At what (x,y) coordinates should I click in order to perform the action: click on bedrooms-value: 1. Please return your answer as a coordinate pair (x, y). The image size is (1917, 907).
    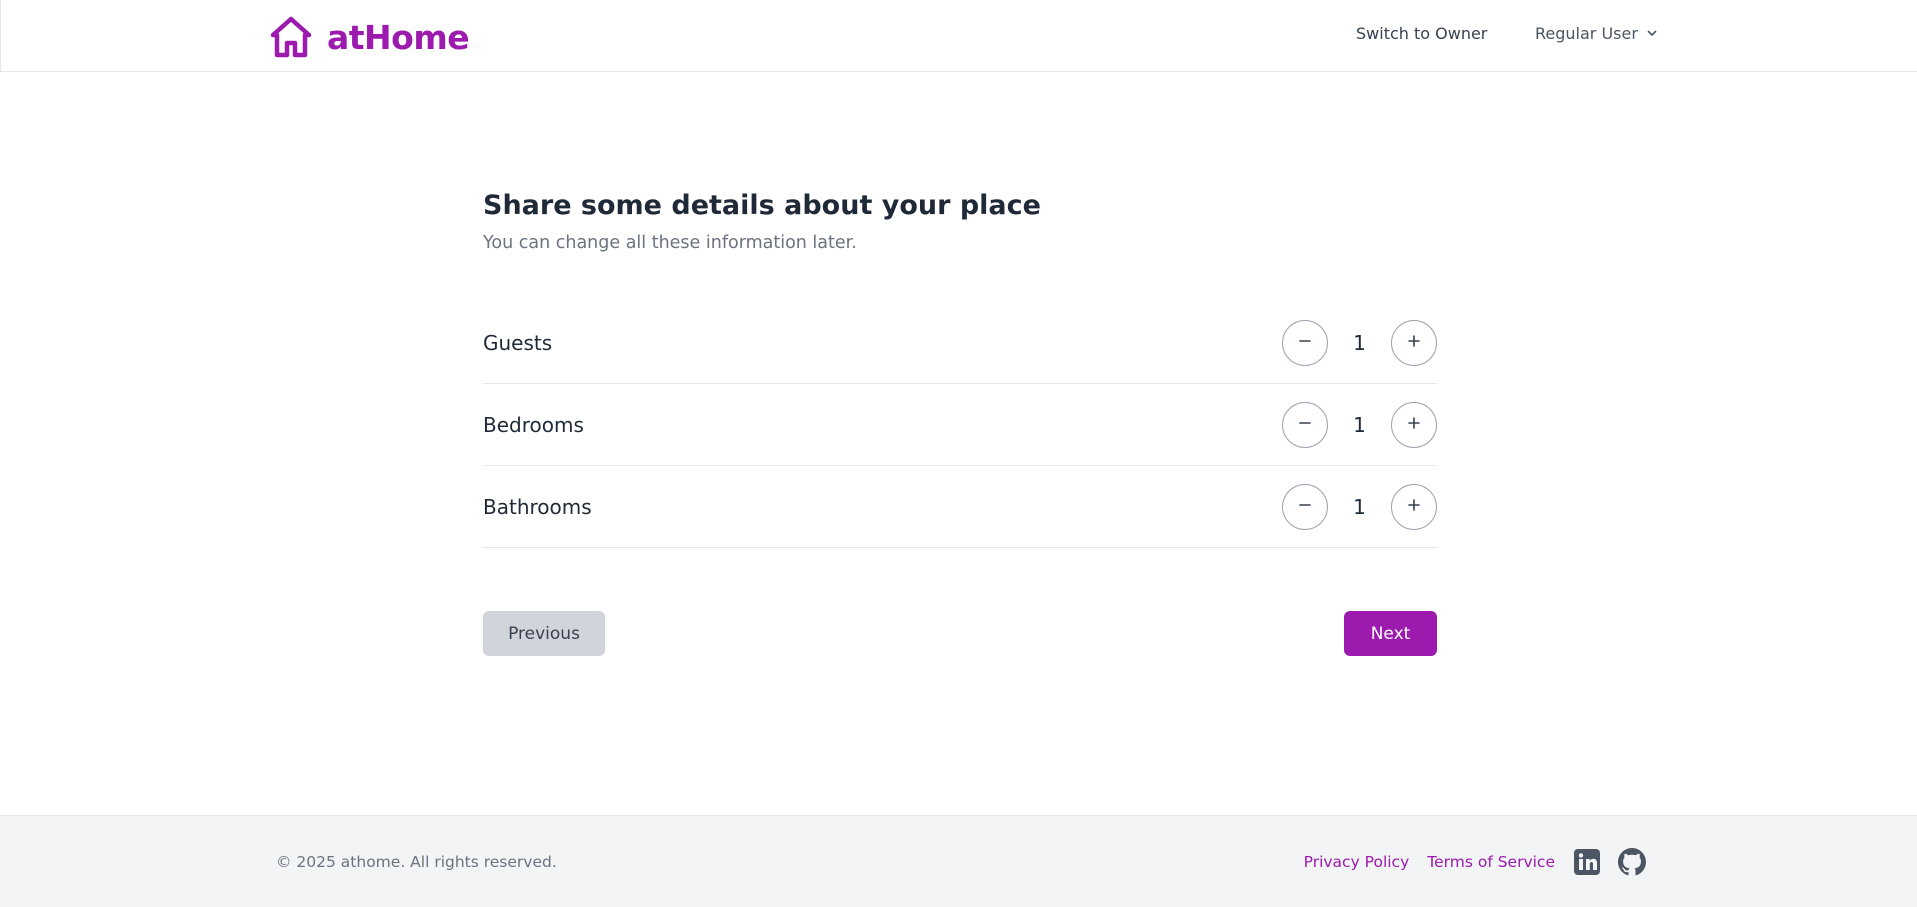
    Looking at the image, I should click on (1359, 424).